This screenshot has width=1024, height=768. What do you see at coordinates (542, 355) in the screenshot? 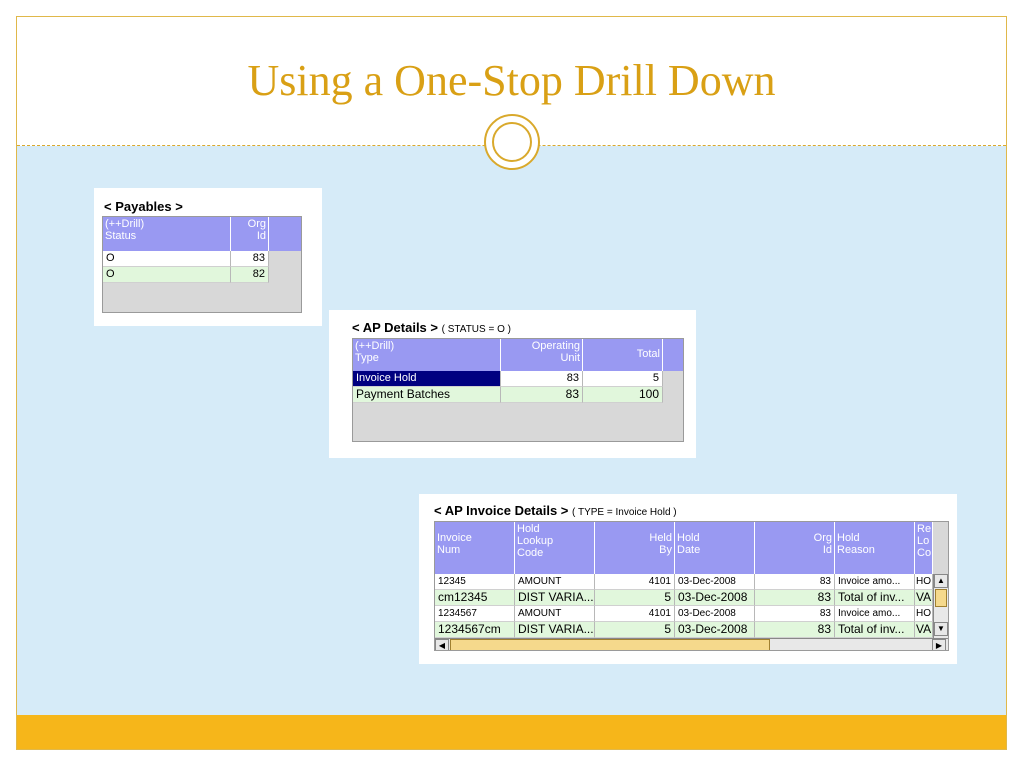
I see `column-header-operating-unit: Operating Unit` at bounding box center [542, 355].